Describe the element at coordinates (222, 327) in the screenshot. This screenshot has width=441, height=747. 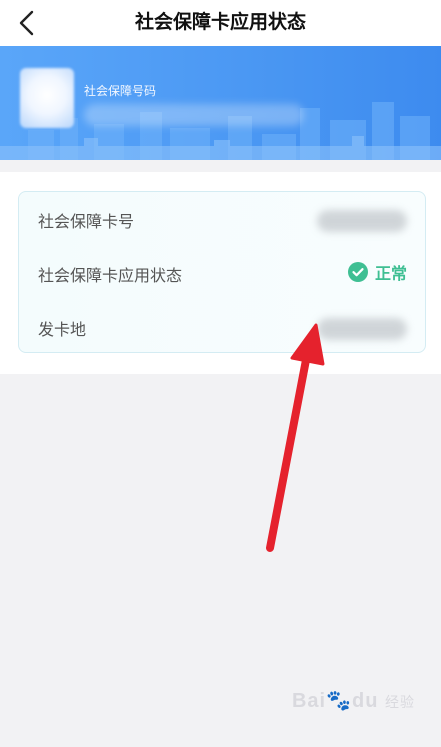
I see `row-issuing-place: 发卡地` at that location.